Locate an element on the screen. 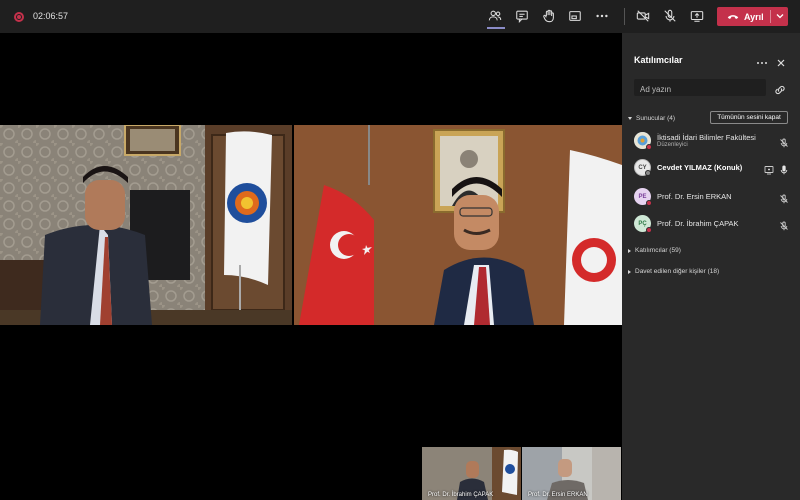  video-thumbnail: Prof. Dr. İbrahim ÇAPAK is located at coordinates (471, 473).